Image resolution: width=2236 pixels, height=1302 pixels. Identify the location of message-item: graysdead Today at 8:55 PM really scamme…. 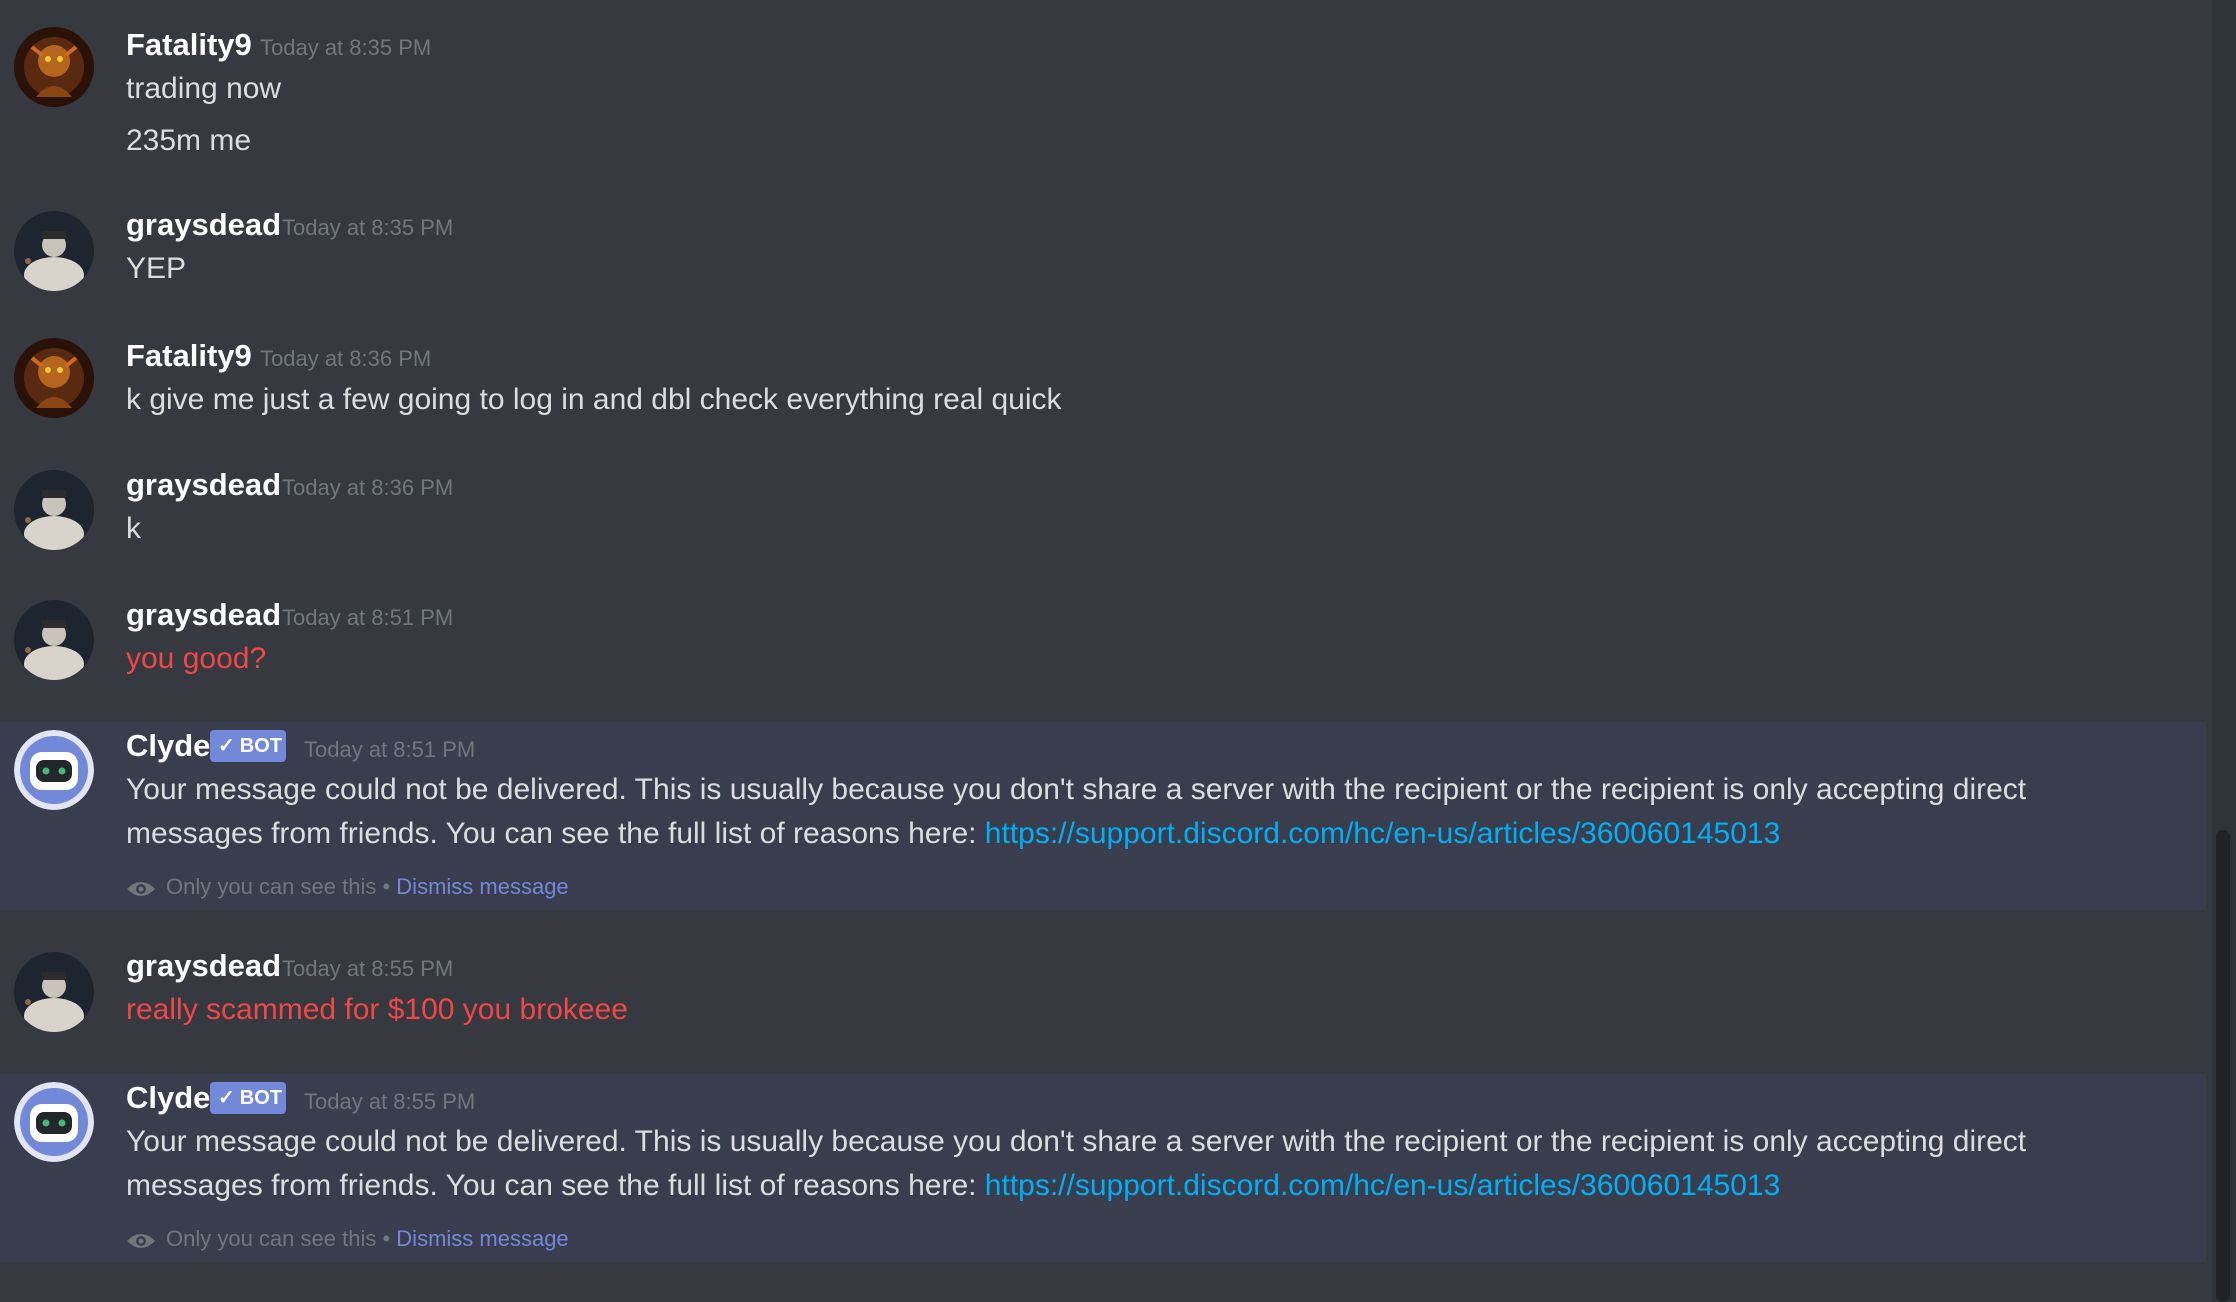
(1103, 995).